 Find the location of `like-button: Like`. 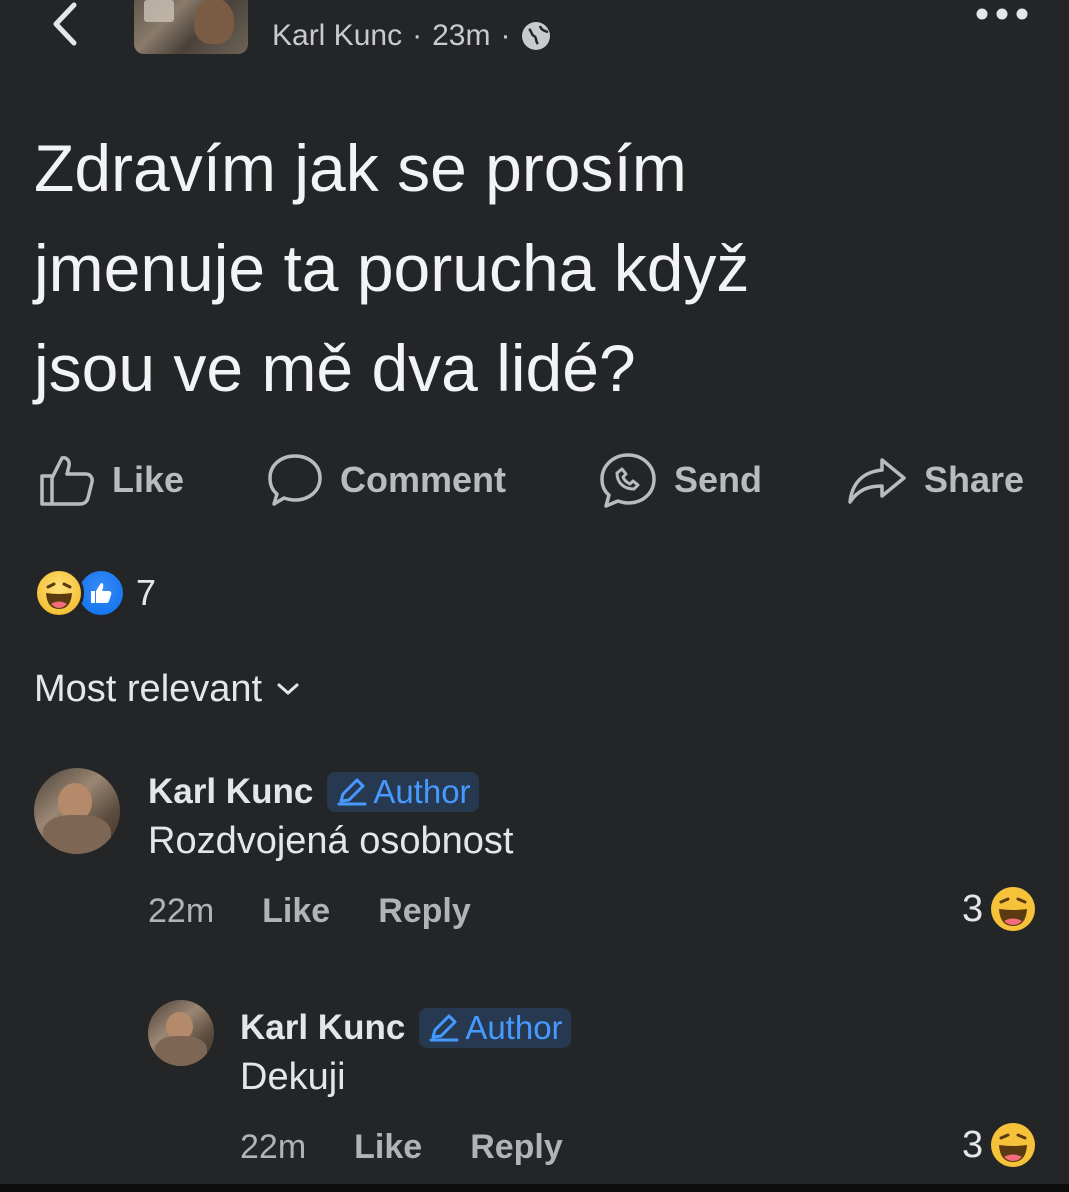

like-button: Like is located at coordinates (111, 480).